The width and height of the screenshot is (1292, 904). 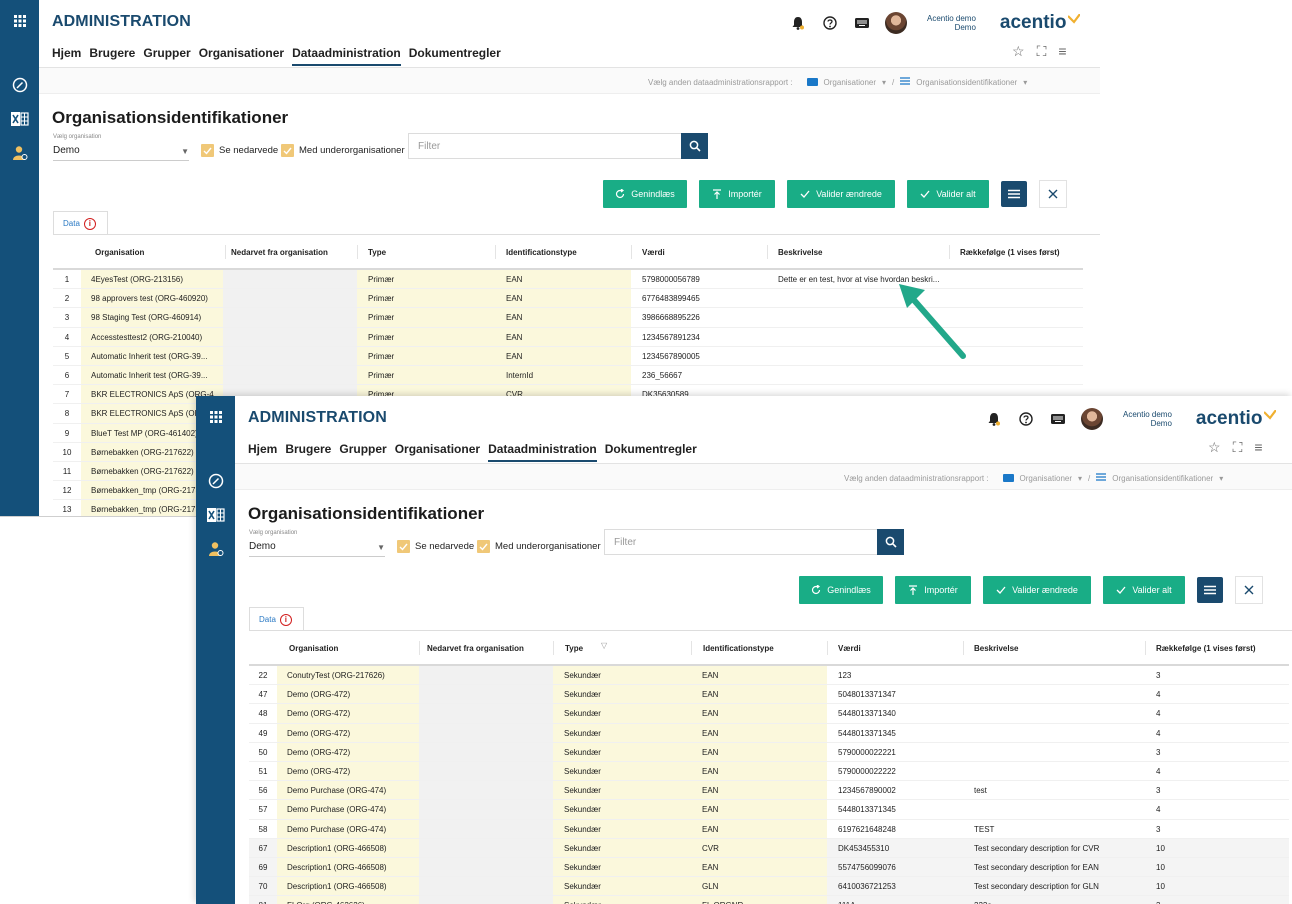 What do you see at coordinates (994, 419) in the screenshot?
I see `bell-icon` at bounding box center [994, 419].